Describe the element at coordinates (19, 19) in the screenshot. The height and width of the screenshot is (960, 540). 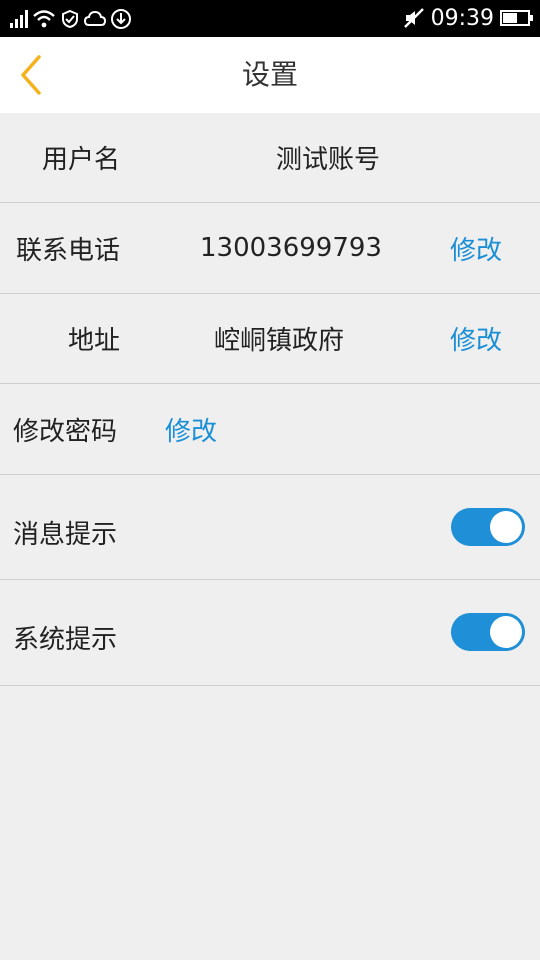
I see `signal-icon` at that location.